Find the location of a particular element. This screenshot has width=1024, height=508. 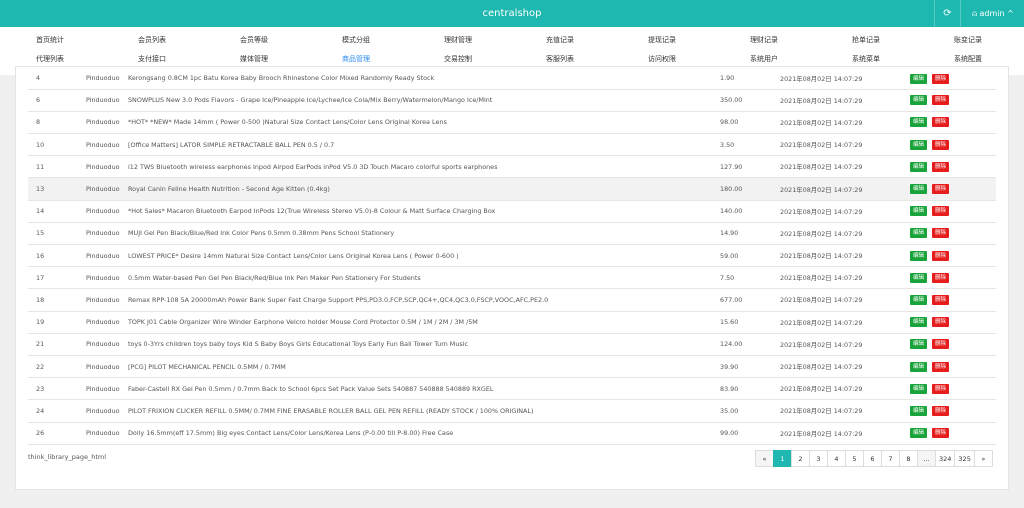

page-button: 325 is located at coordinates (964, 458).